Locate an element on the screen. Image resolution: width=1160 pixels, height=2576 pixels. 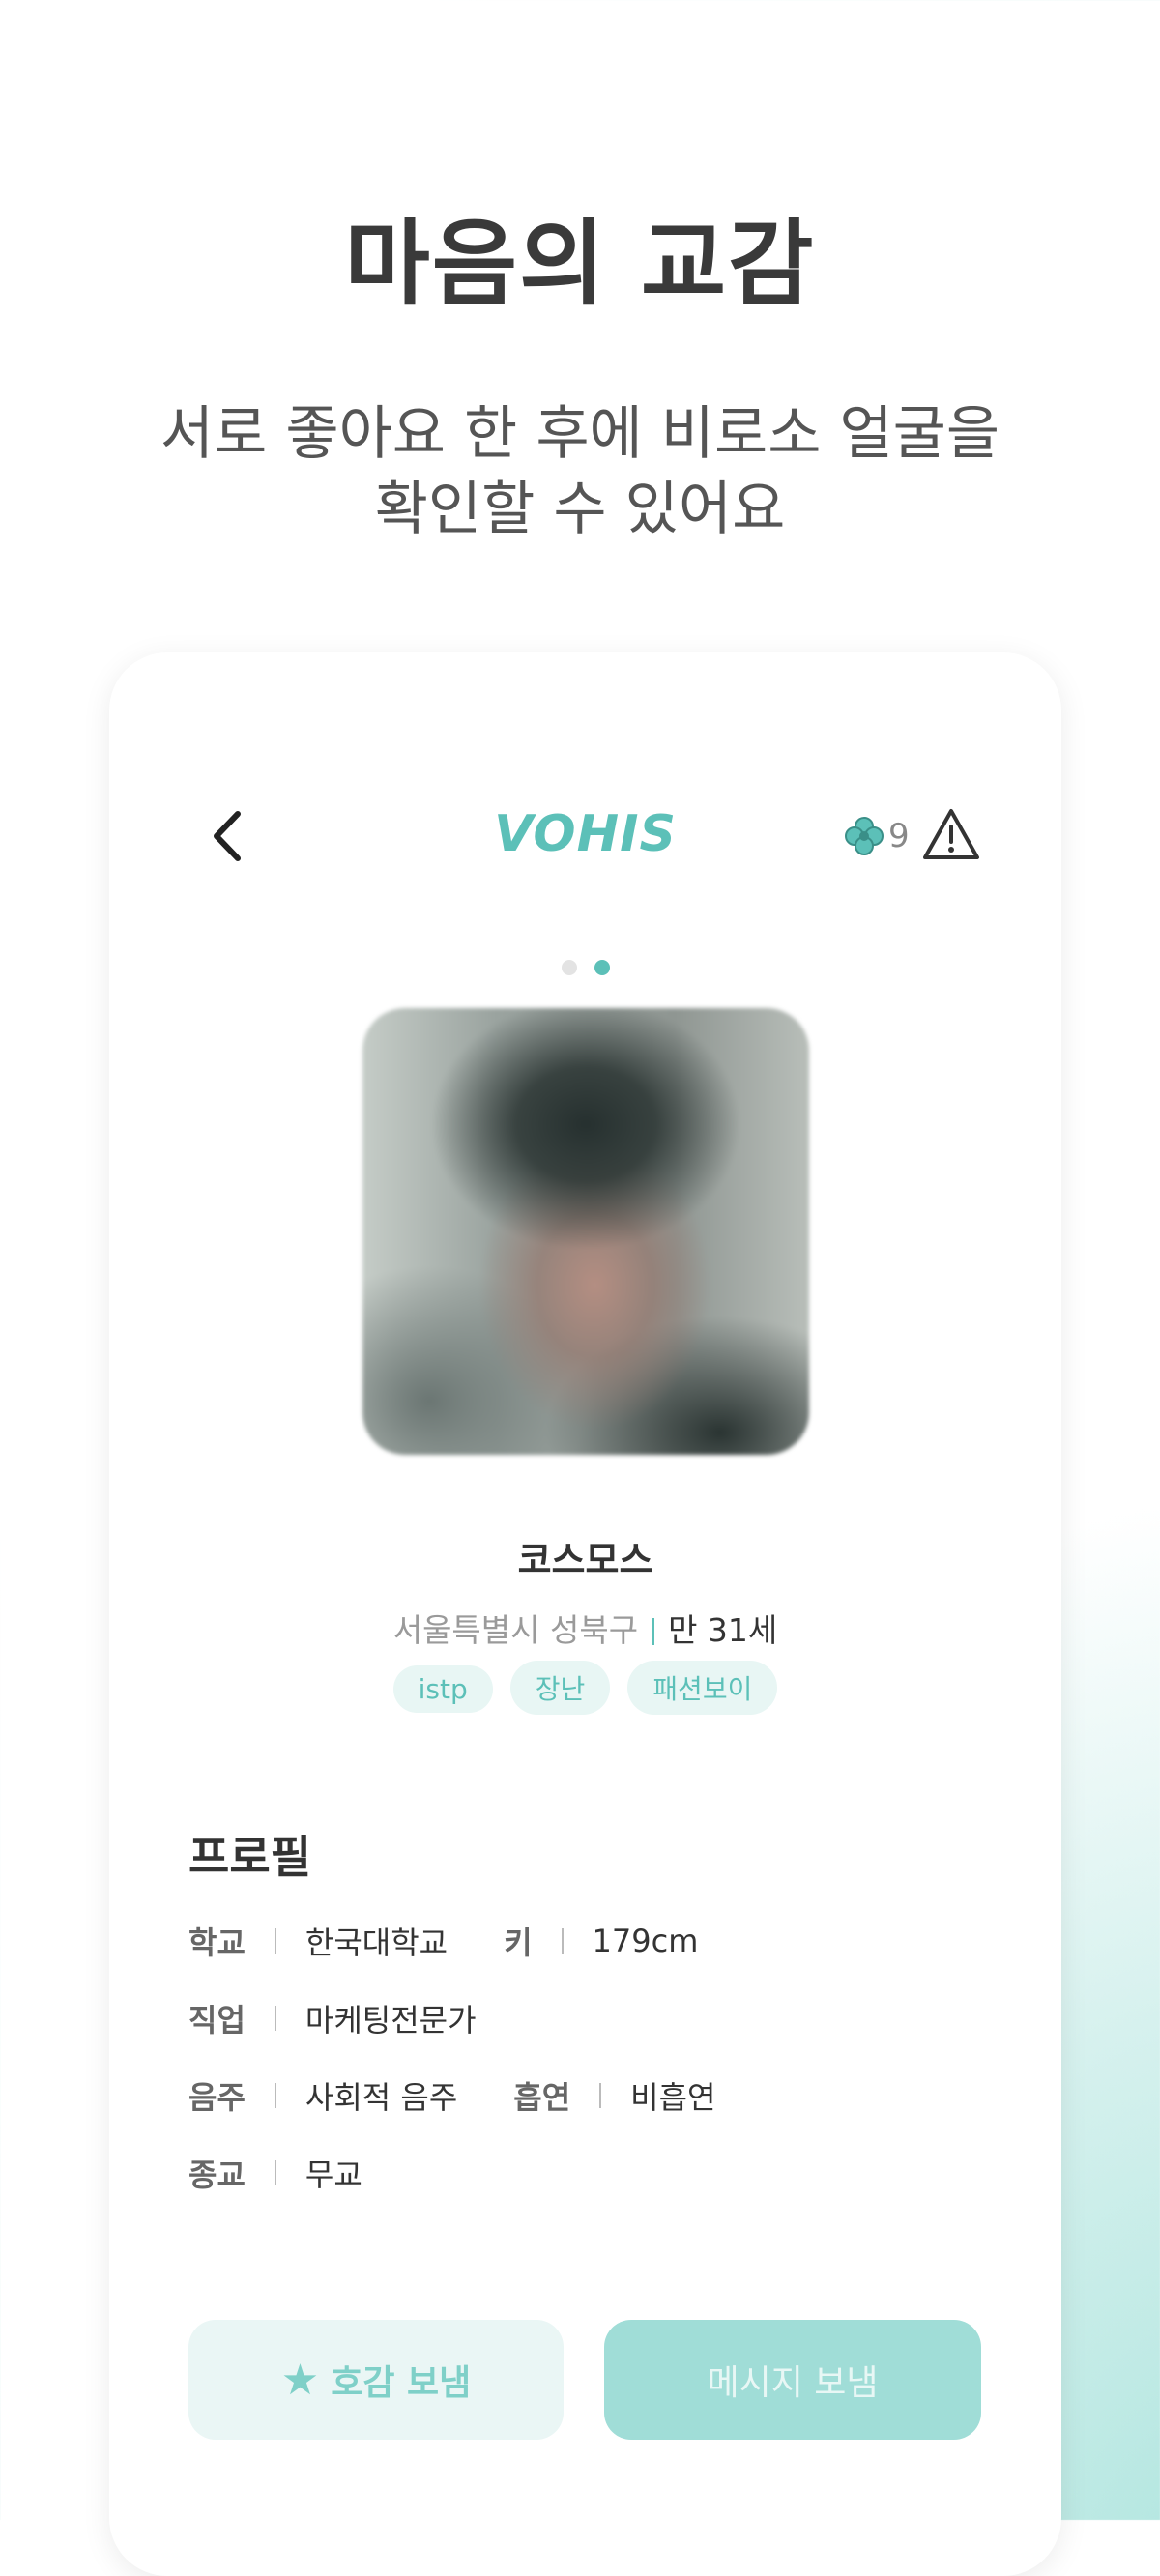
profile-name: 코스모스 is located at coordinates (585, 1560).